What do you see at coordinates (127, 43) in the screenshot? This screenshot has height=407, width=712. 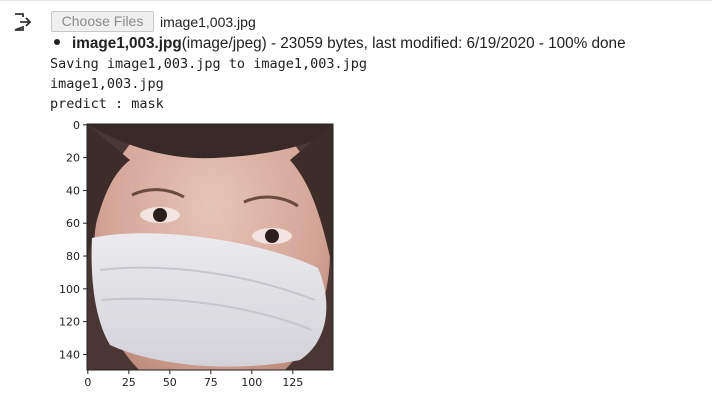 I see `uploaded-file-name: image1,003.jpg` at bounding box center [127, 43].